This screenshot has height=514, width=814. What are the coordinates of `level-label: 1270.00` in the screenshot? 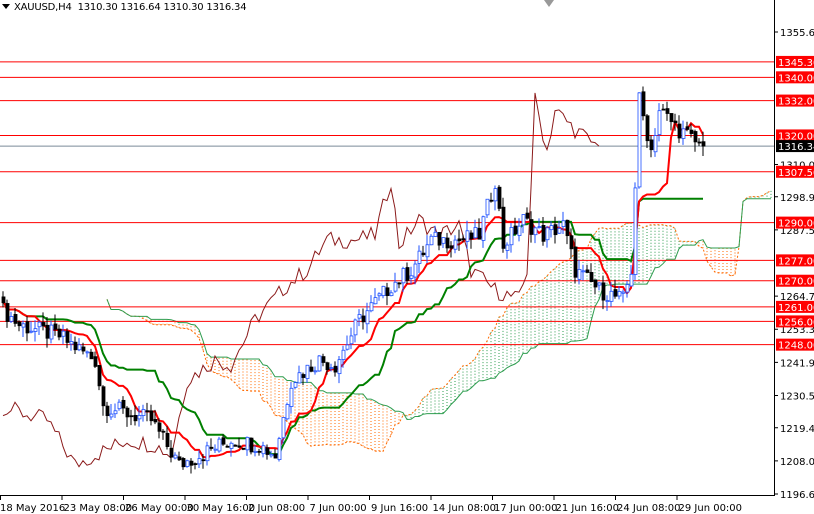 It's located at (796, 282).